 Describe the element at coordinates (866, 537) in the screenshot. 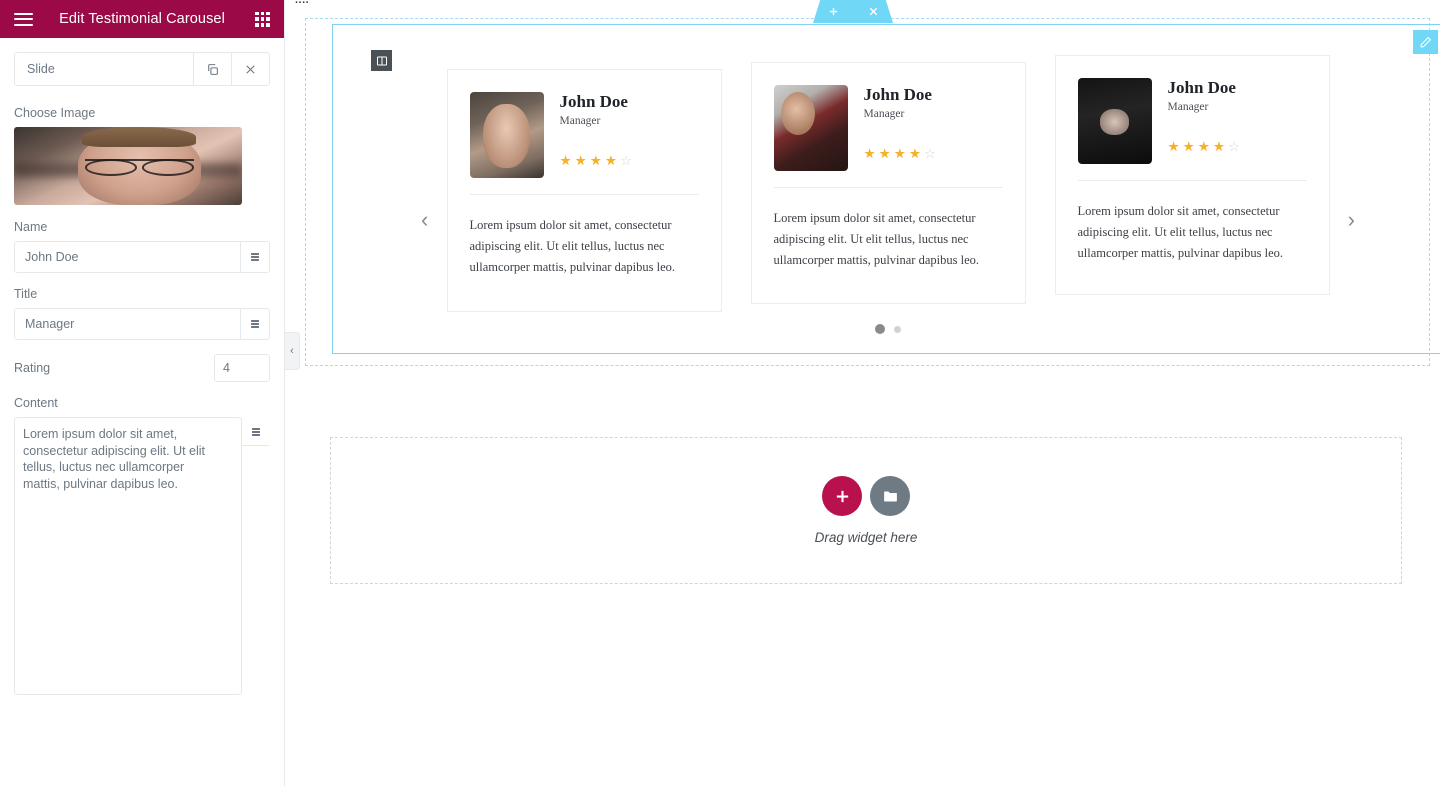

I see `dropzone-label: Drag widget here` at that location.